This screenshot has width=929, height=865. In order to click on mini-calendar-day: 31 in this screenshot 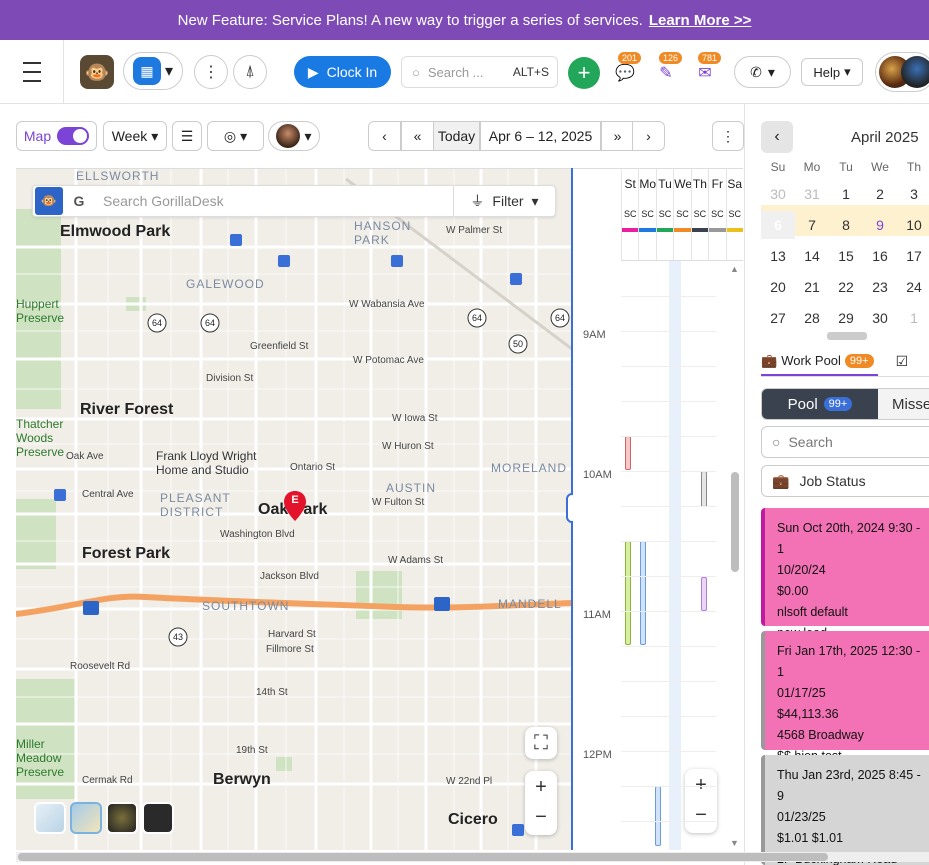, I will do `click(812, 194)`.